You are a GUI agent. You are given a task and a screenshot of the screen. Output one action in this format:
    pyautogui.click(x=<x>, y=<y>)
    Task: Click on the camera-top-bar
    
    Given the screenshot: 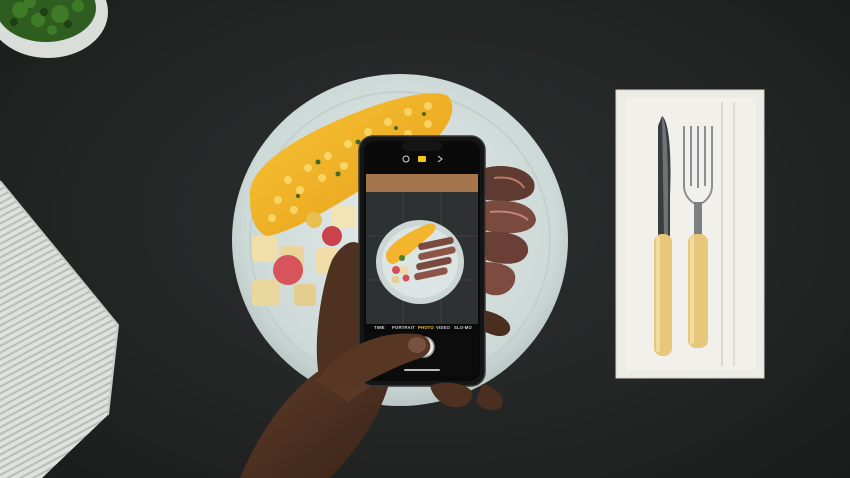 What is the action you would take?
    pyautogui.click(x=422, y=159)
    